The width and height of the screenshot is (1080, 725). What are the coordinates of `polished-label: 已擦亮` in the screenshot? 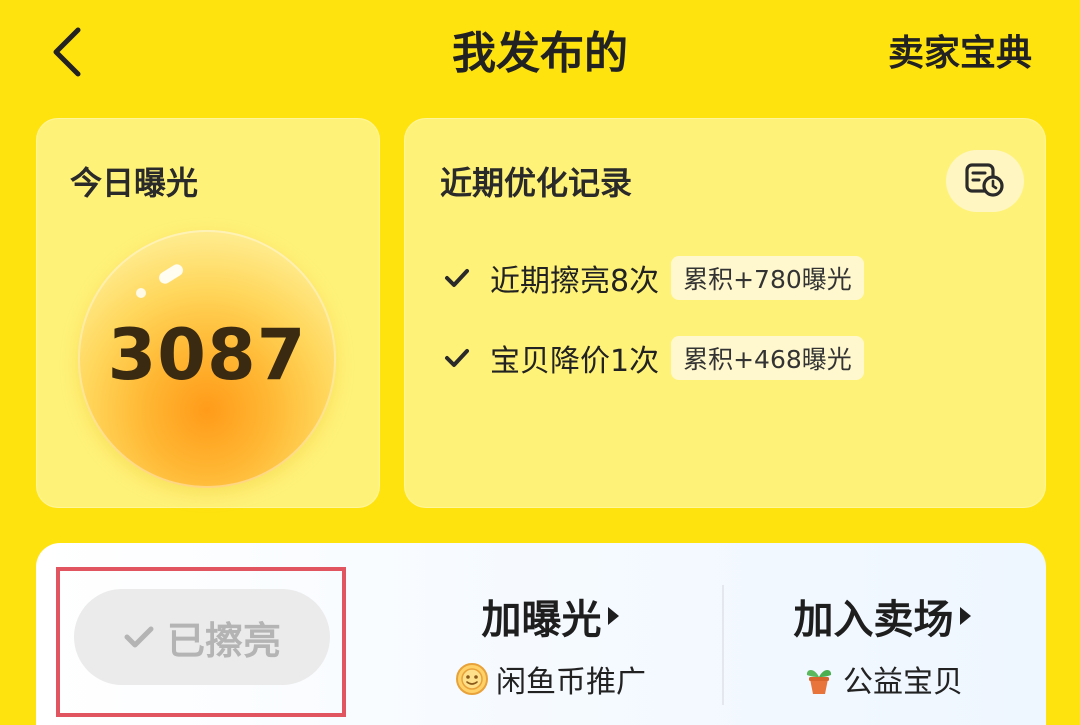 It's located at (223, 640).